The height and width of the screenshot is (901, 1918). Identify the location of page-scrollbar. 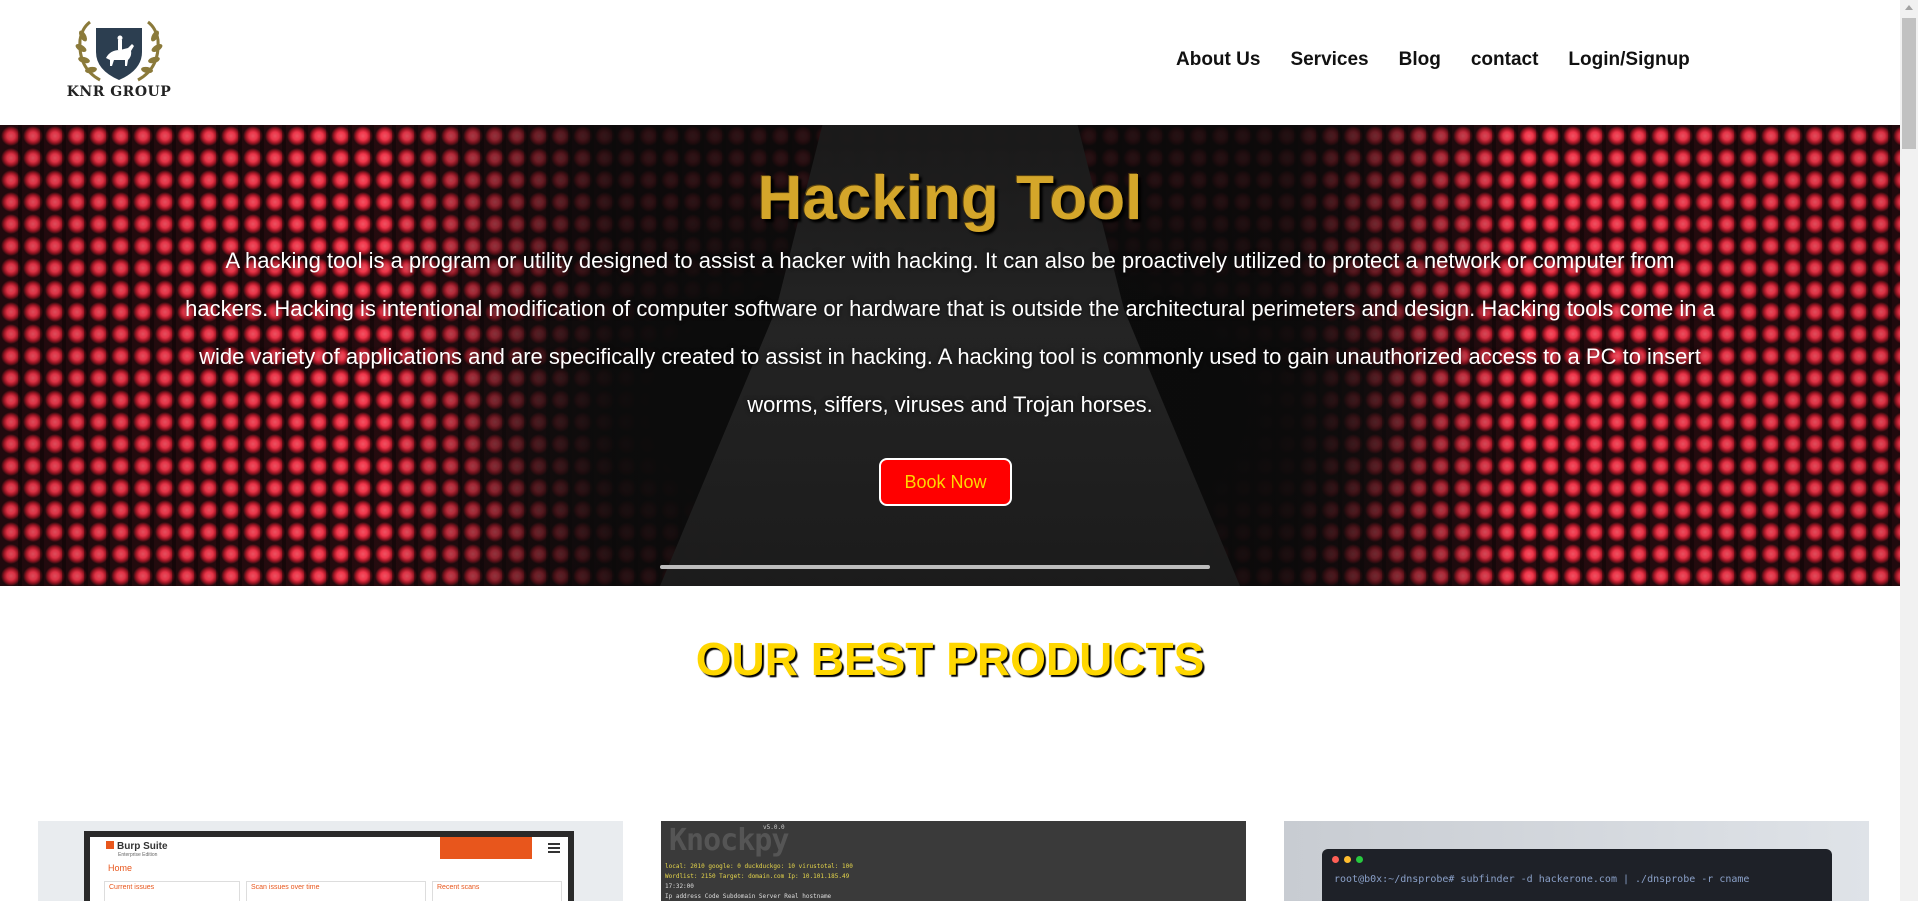
(1909, 450).